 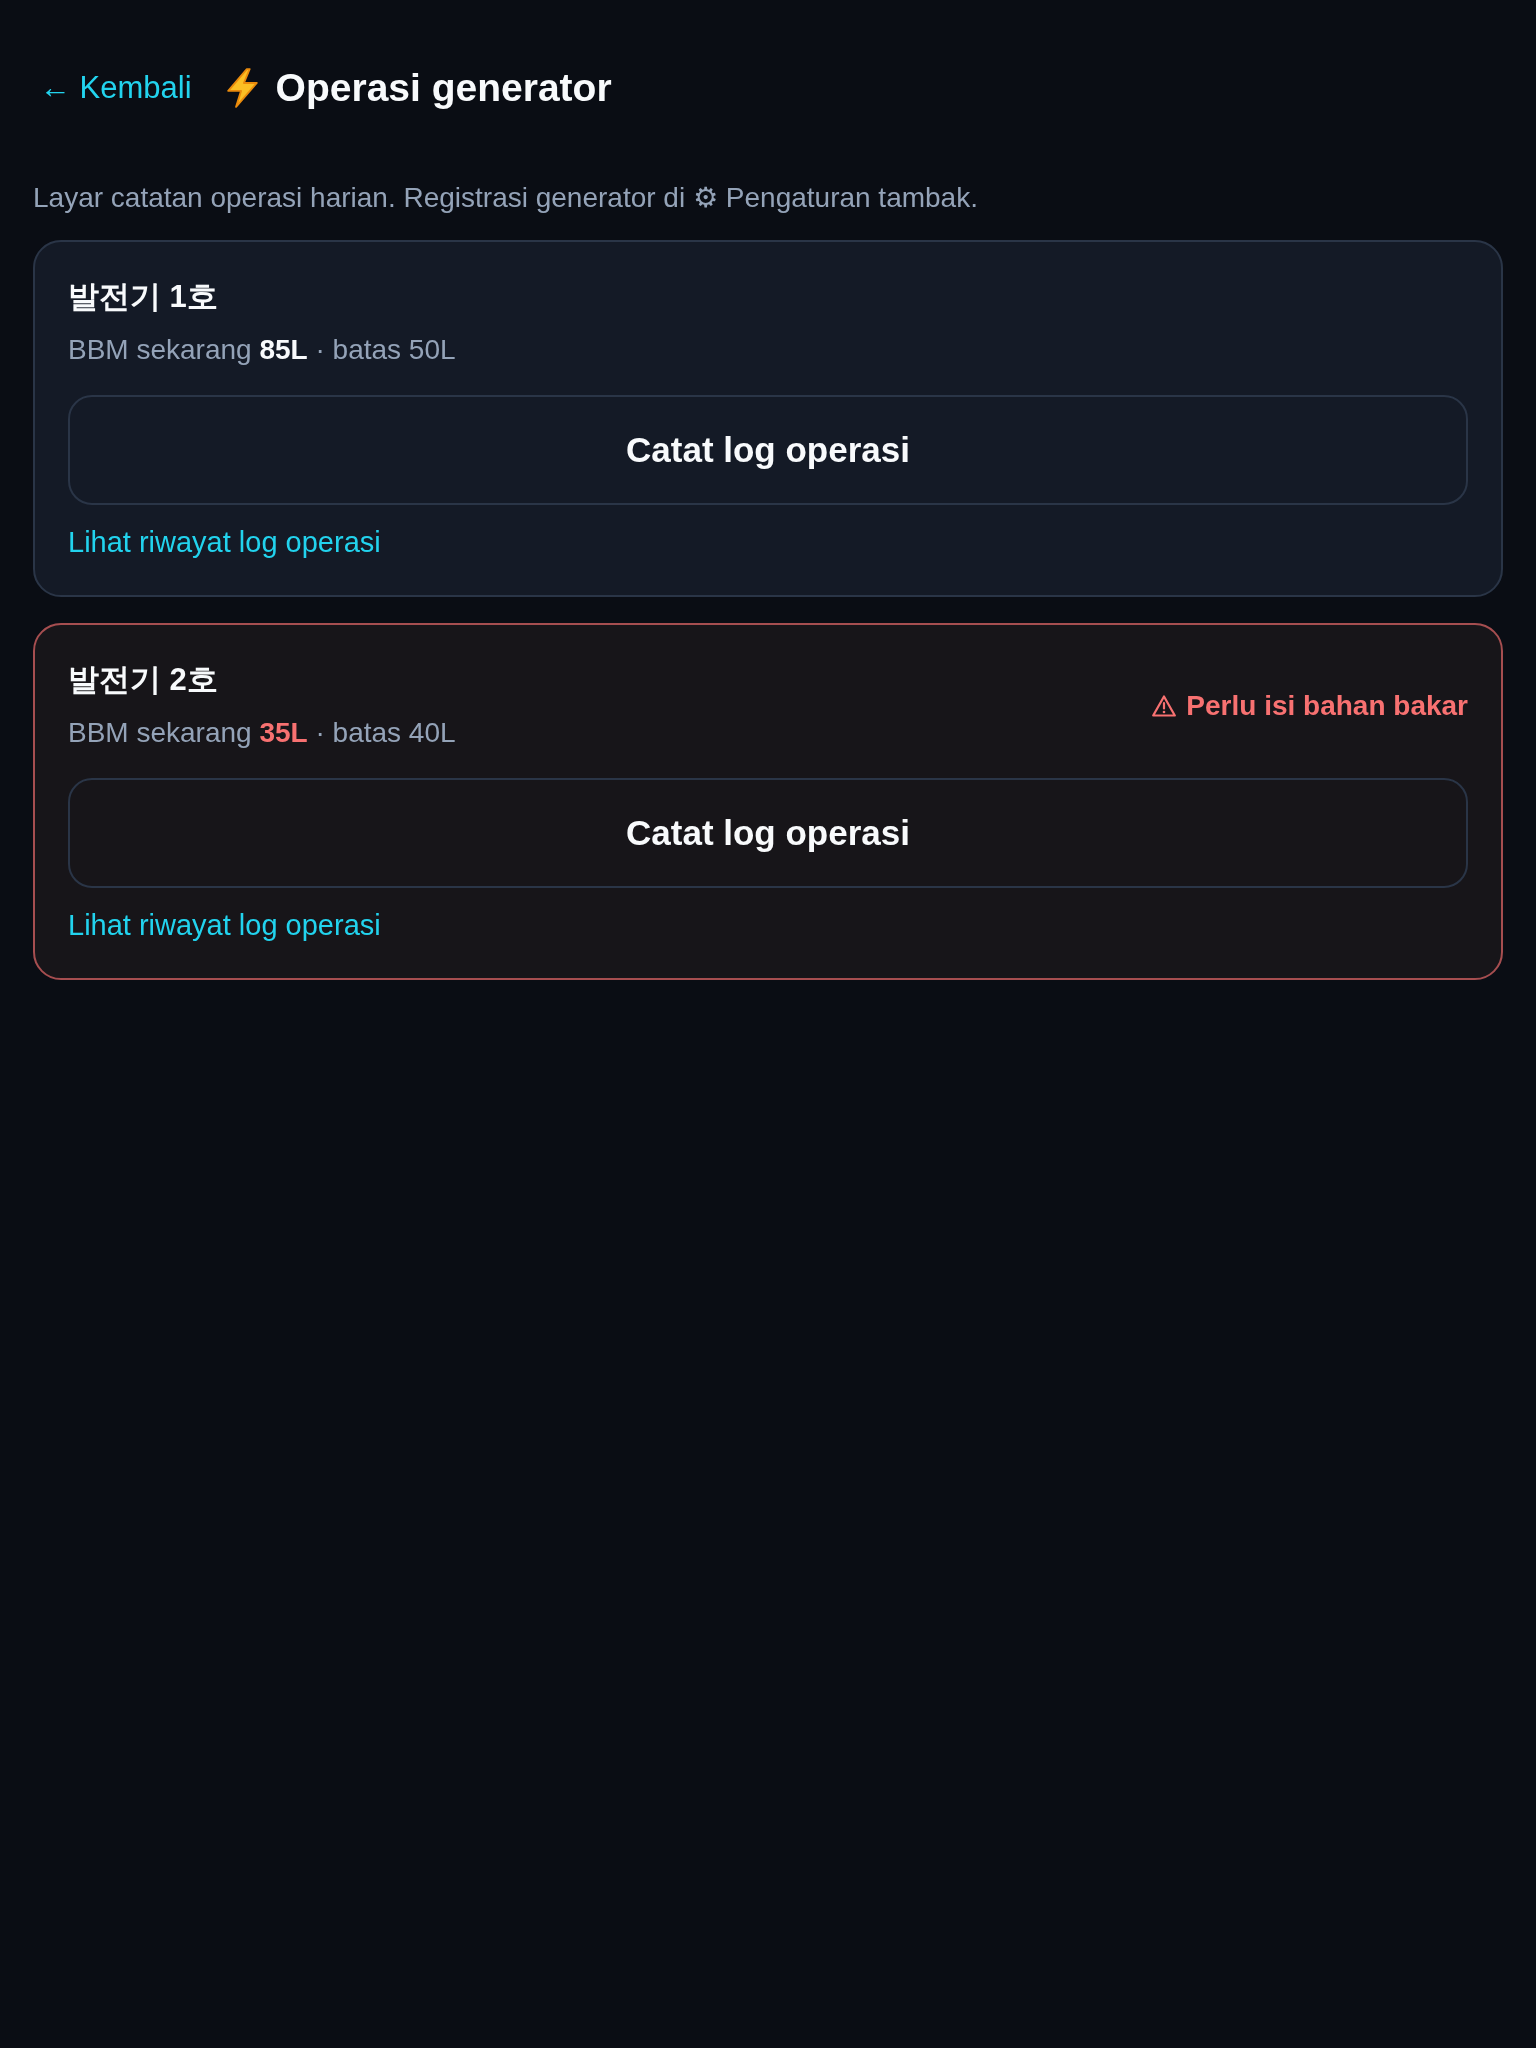 I want to click on page-title: Operasi generator, so click(x=443, y=88).